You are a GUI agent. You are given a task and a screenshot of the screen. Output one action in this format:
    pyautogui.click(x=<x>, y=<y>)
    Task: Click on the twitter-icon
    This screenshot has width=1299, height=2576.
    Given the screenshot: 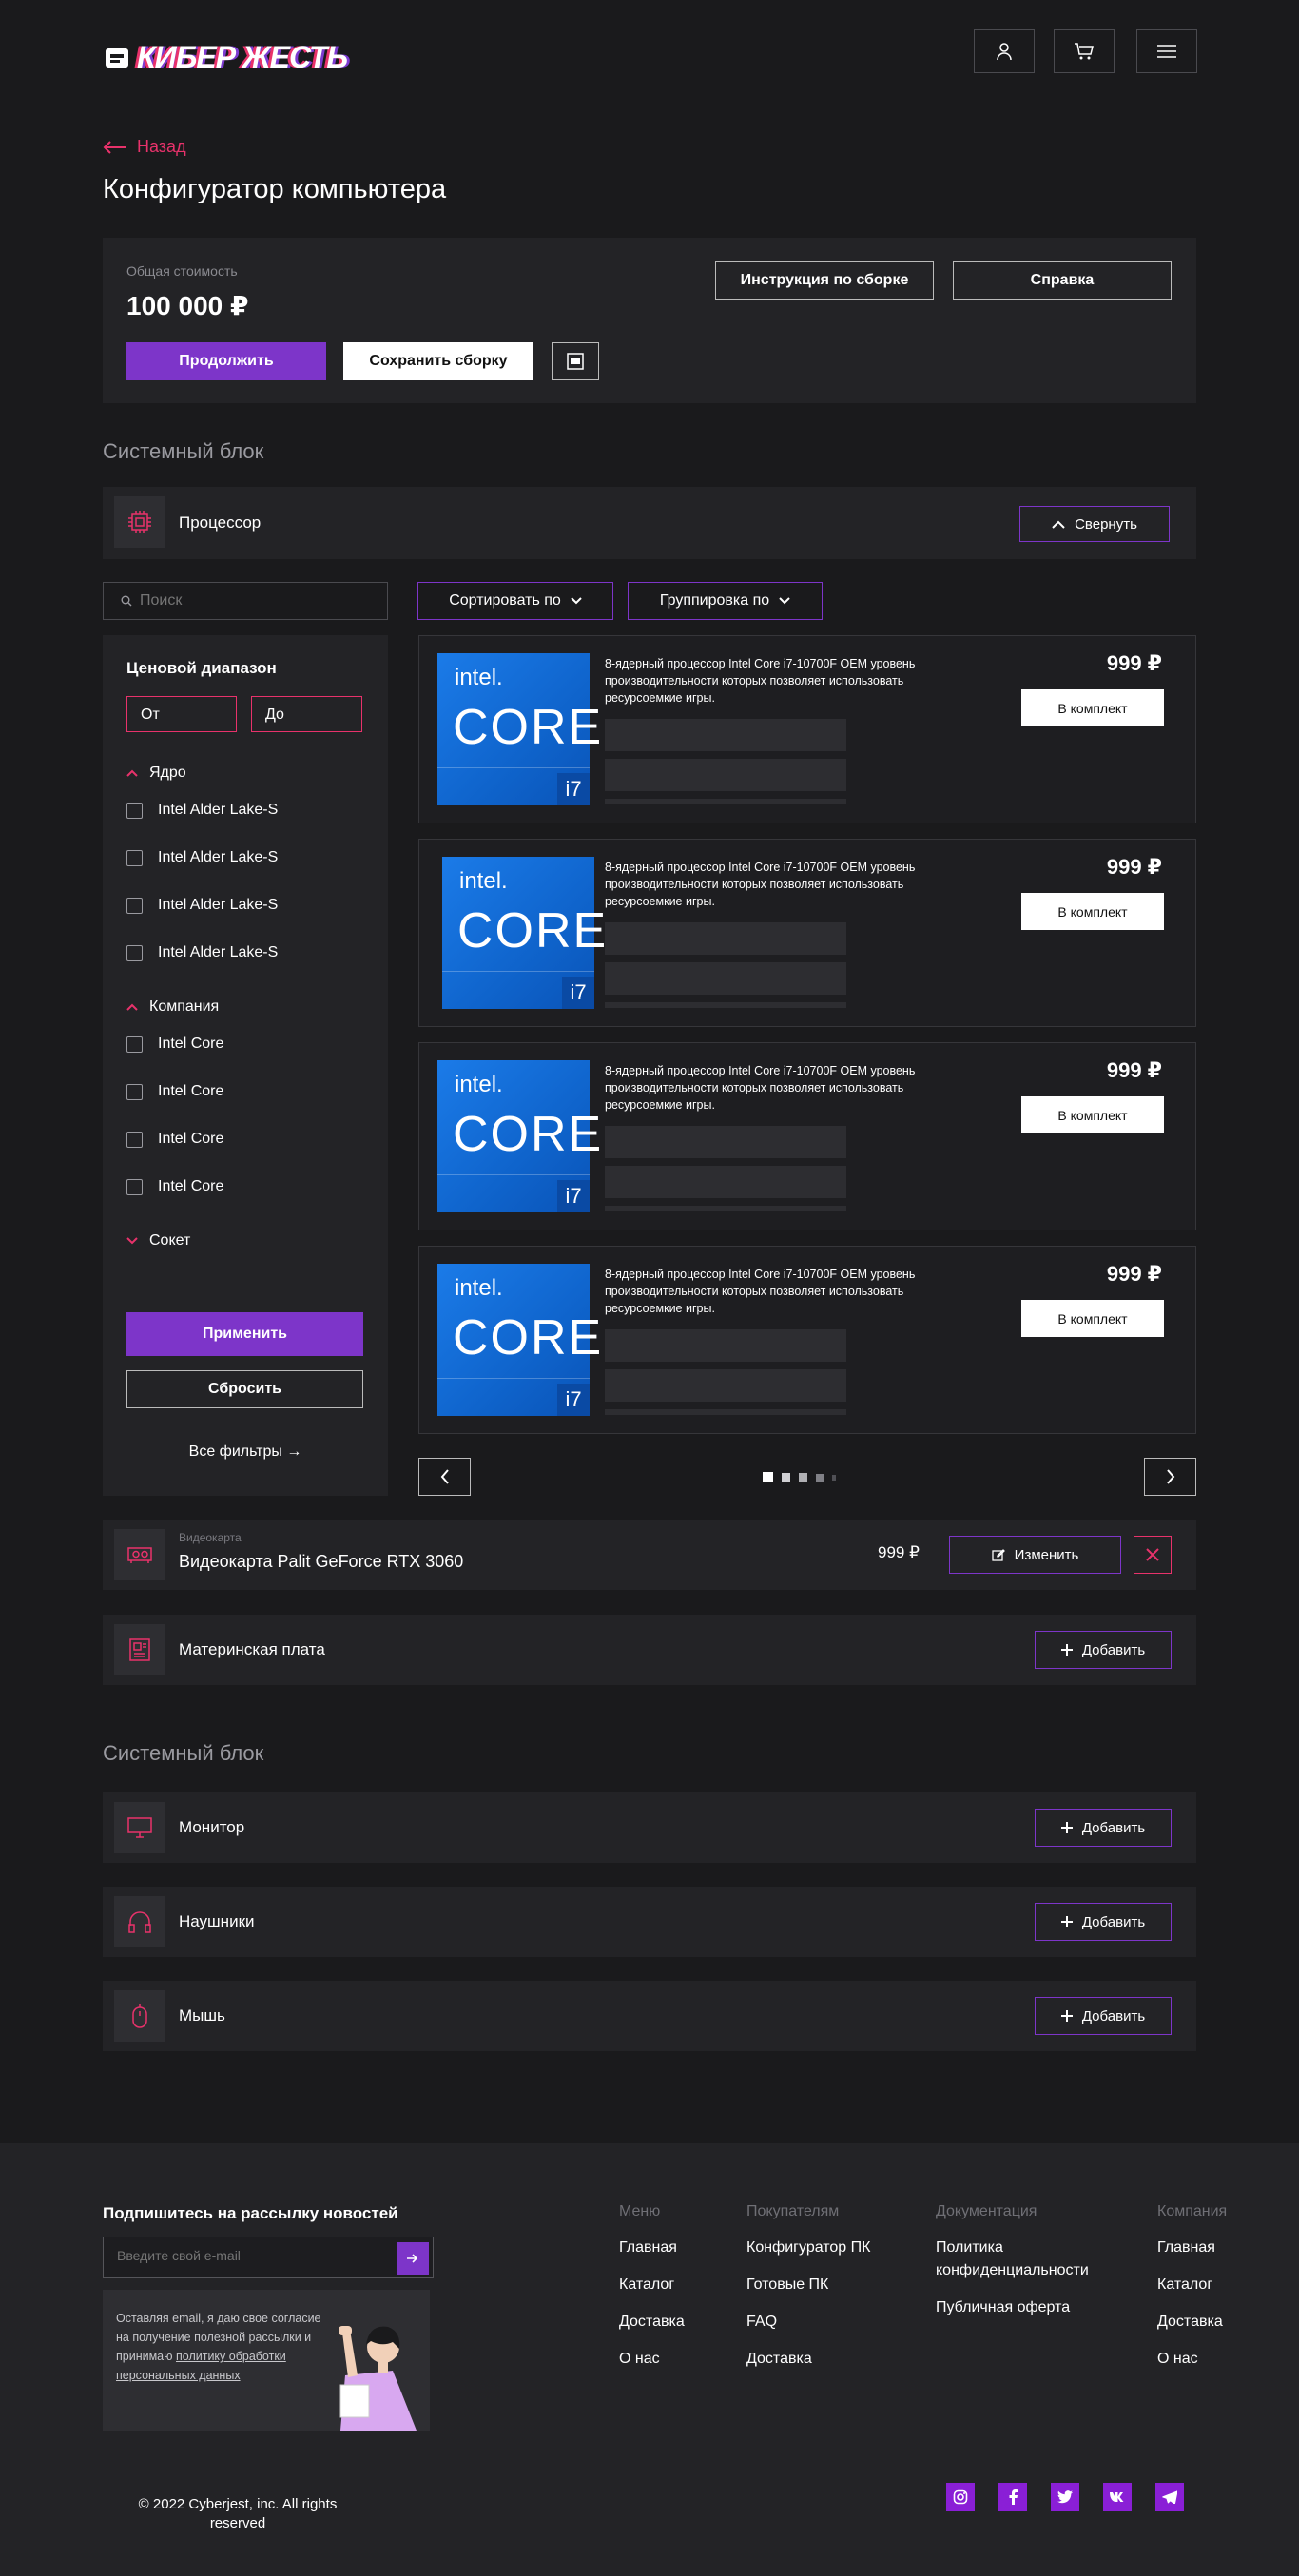 What is the action you would take?
    pyautogui.click(x=1065, y=2497)
    